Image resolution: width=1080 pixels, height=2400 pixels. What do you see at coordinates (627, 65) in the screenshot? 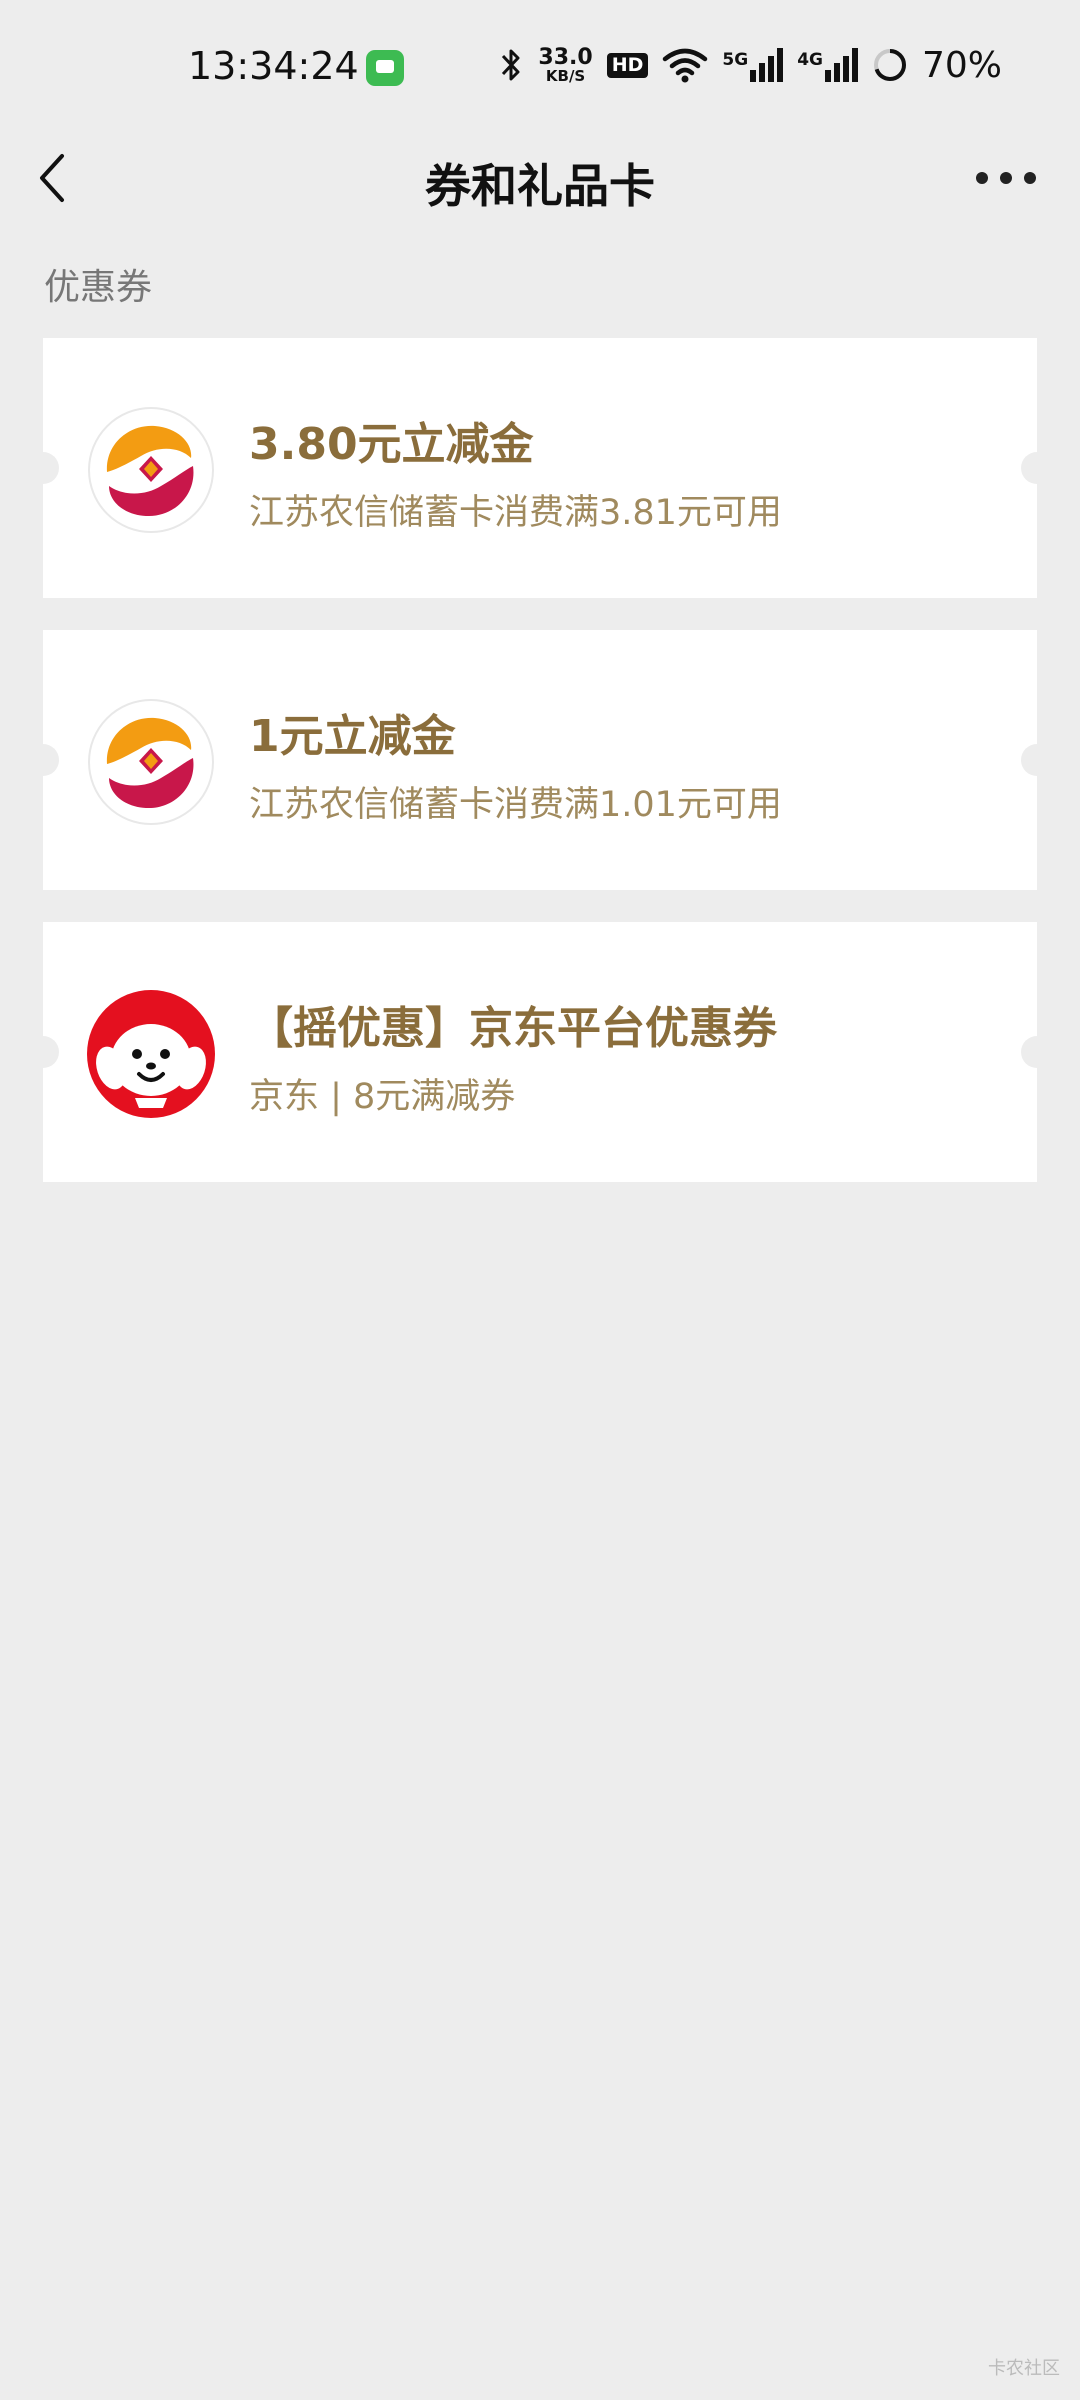
I see `hd-voice-icon: HD` at bounding box center [627, 65].